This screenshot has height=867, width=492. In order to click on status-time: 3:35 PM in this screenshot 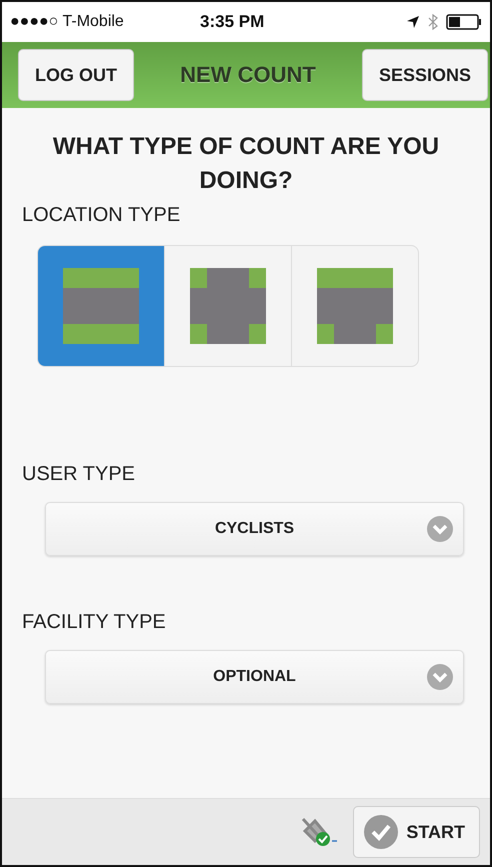, I will do `click(232, 22)`.